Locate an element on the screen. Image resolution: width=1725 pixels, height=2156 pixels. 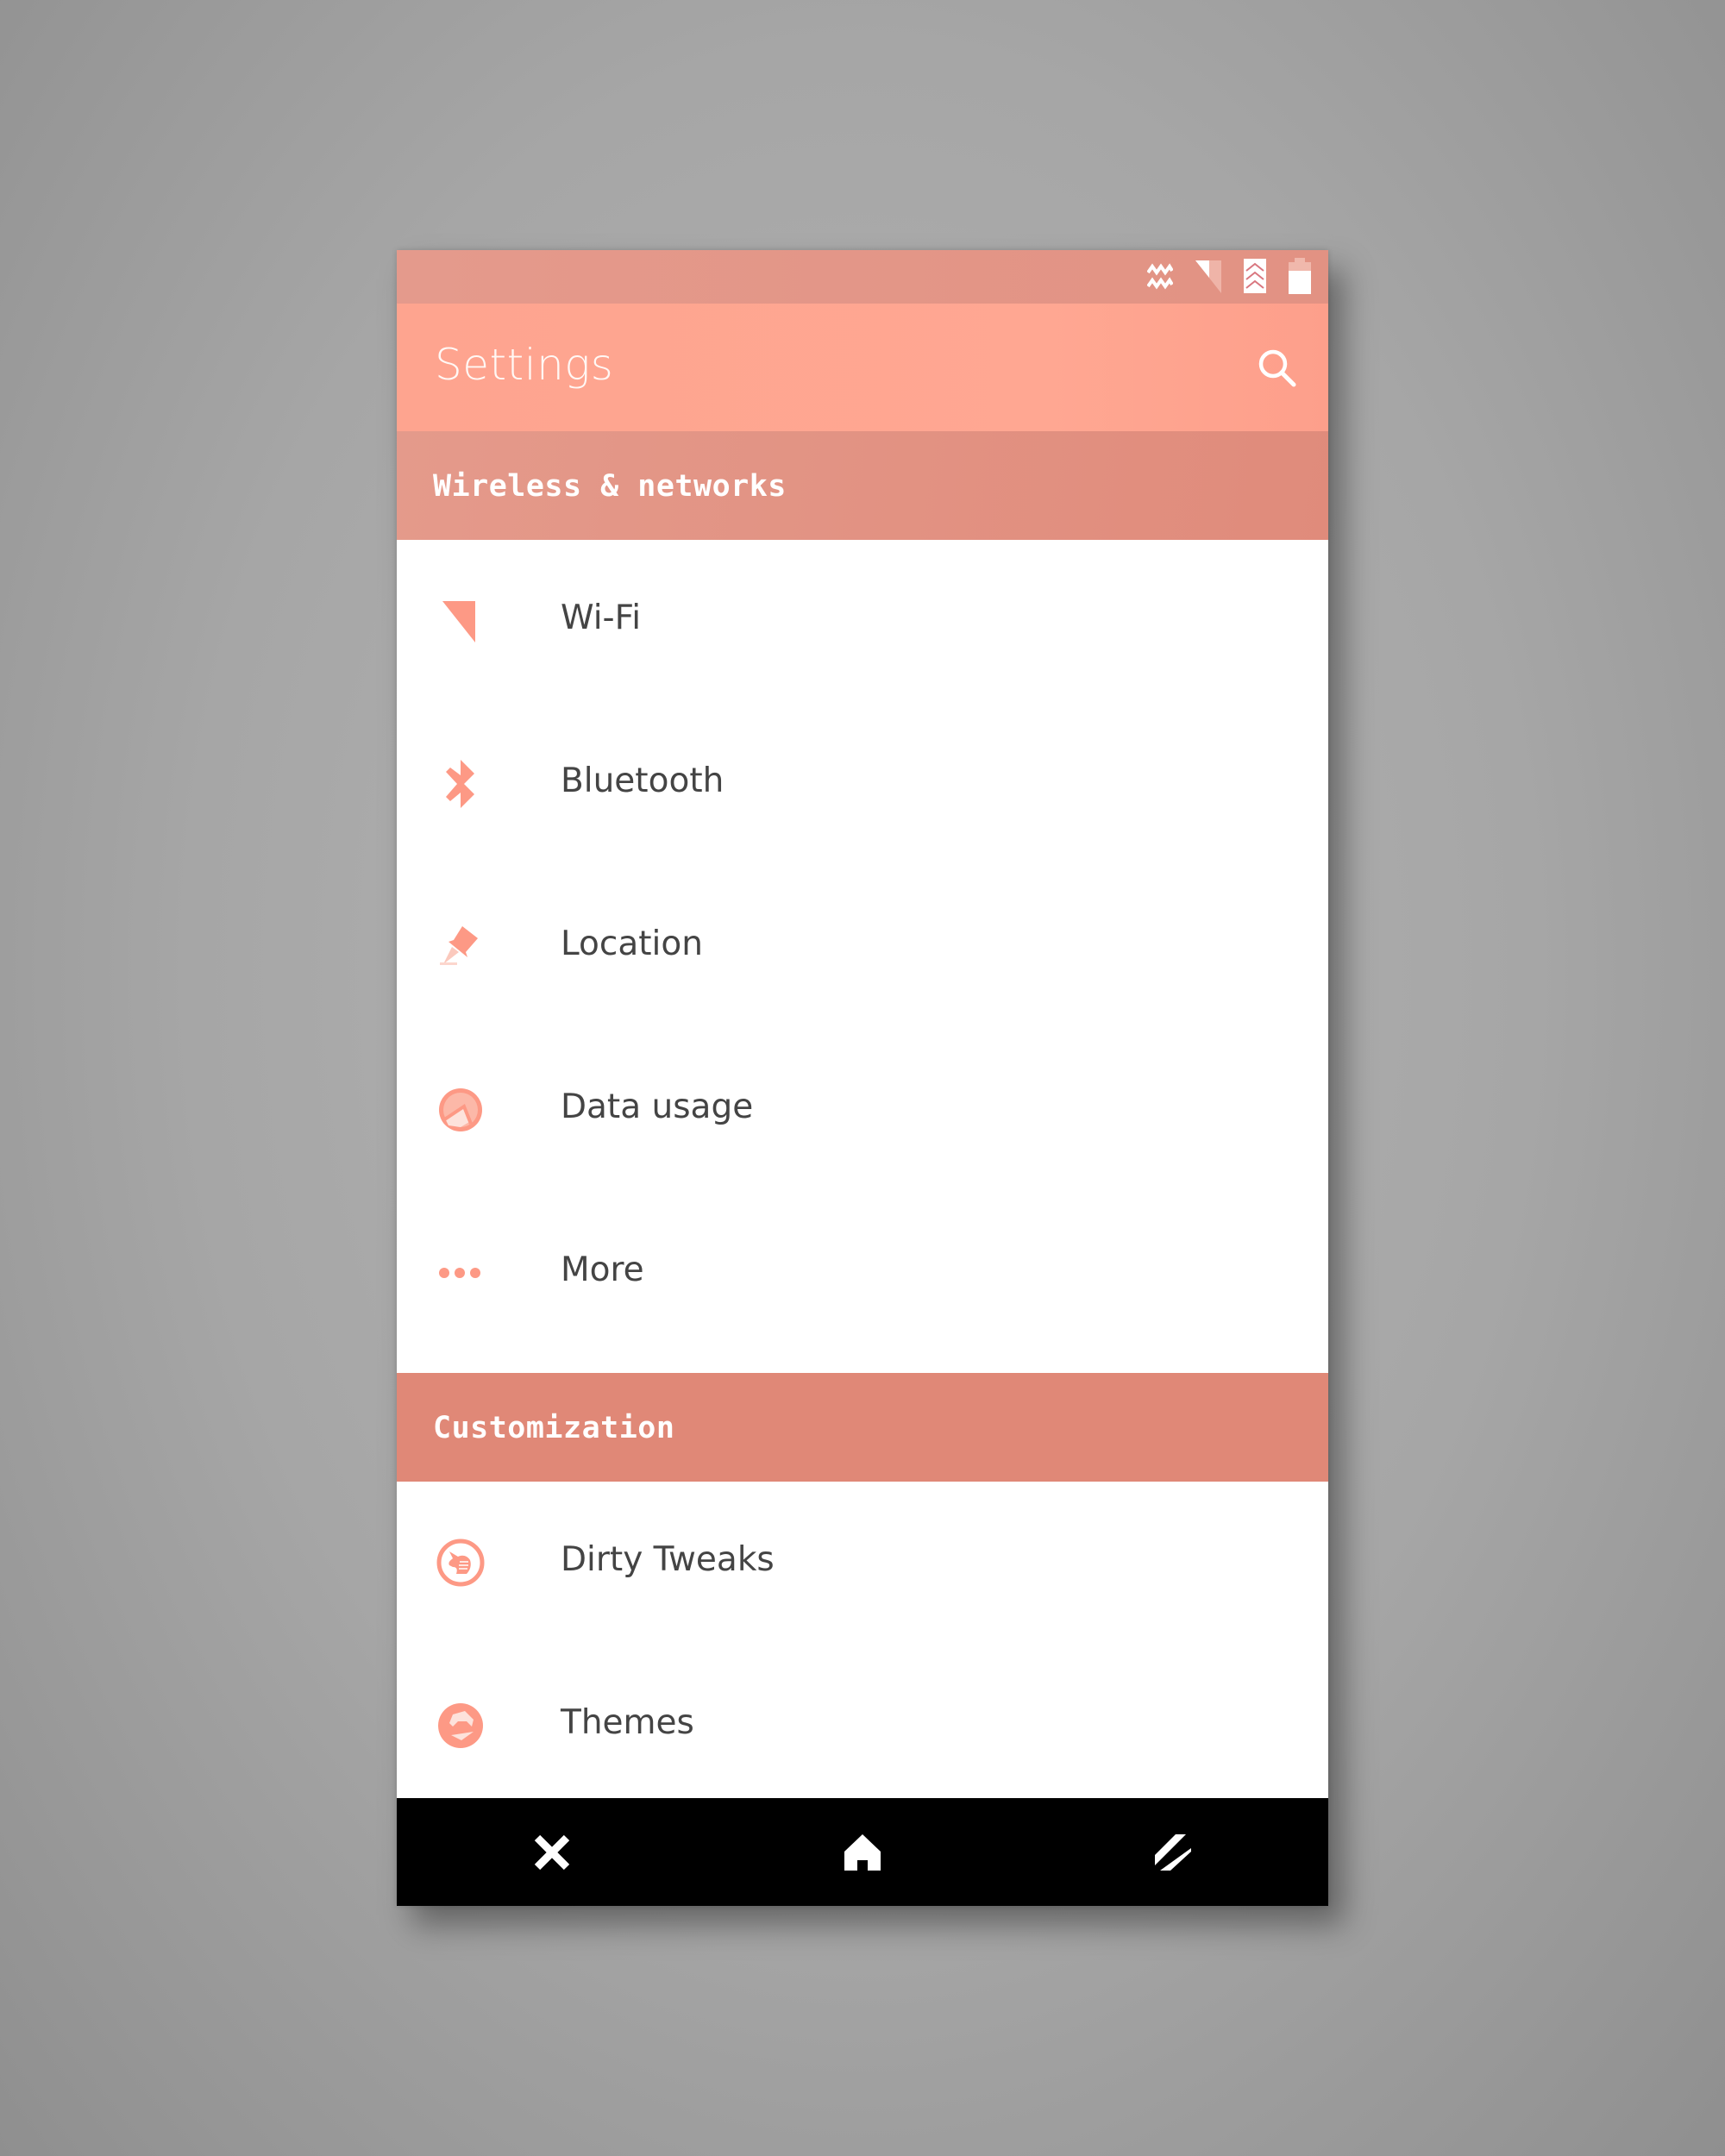
section-title: Customization is located at coordinates (554, 1428).